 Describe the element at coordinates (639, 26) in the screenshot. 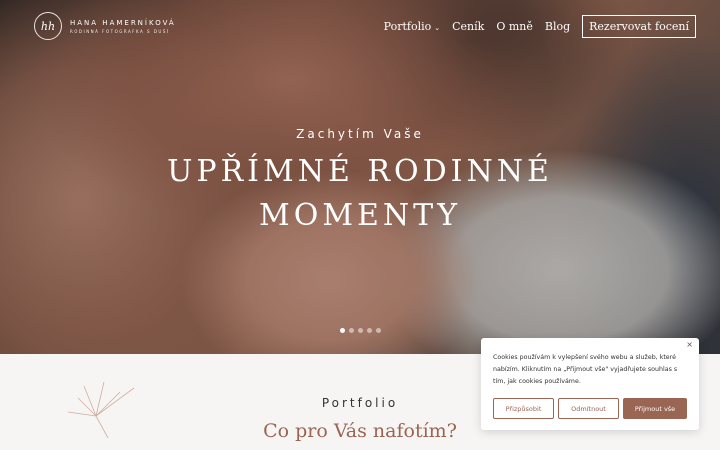

I see `book-session-button: Rezervovat focení` at that location.